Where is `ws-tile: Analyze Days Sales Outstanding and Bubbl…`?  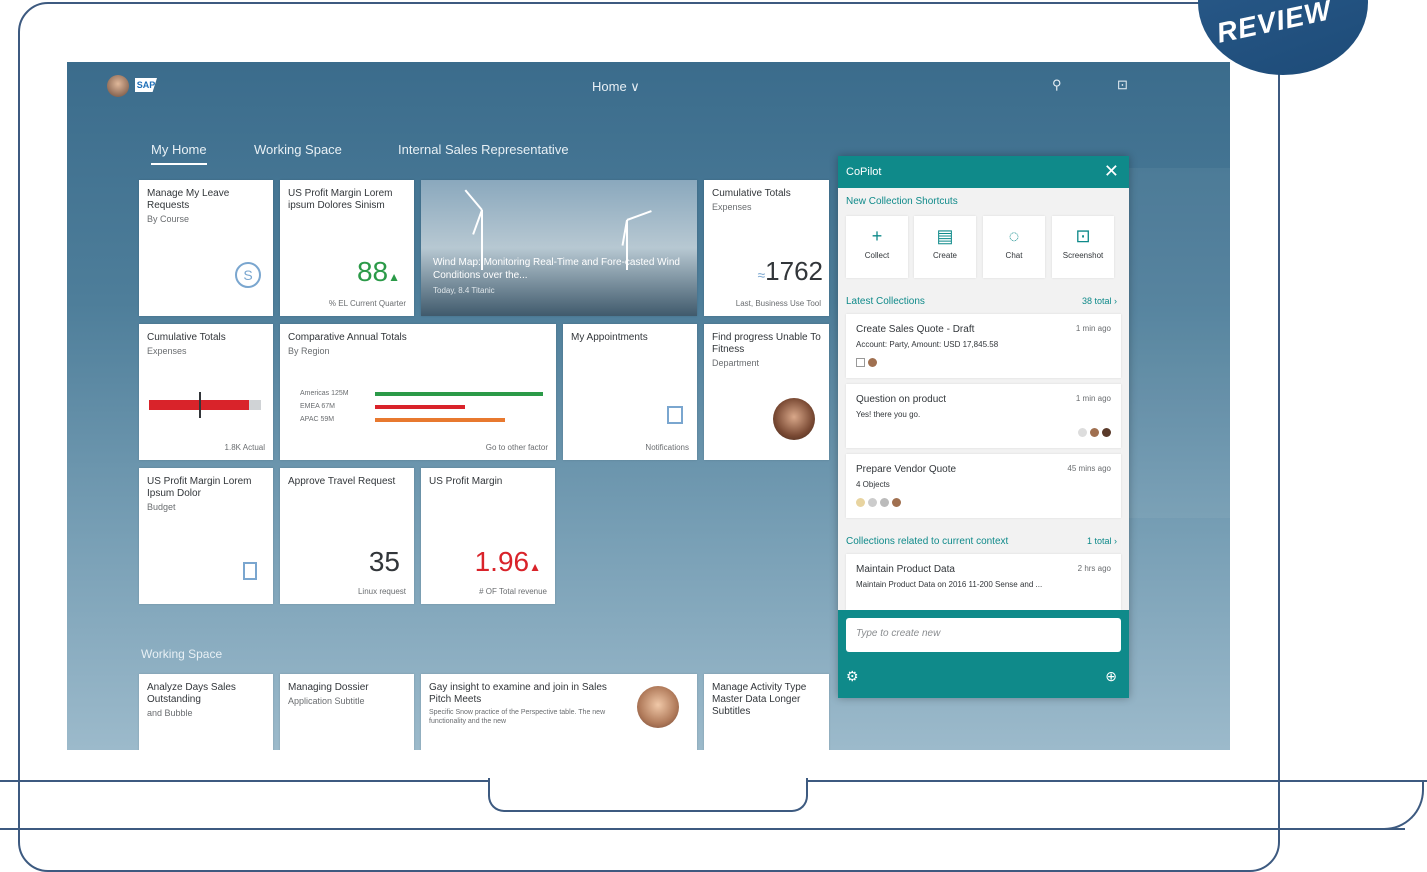 ws-tile: Analyze Days Sales Outstanding and Bubbl… is located at coordinates (206, 712).